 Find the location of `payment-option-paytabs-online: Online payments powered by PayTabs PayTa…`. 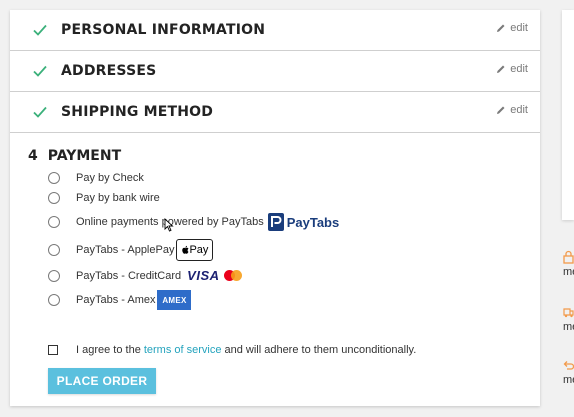

payment-option-paytabs-online: Online payments powered by PayTabs PayTa… is located at coordinates (193, 222).